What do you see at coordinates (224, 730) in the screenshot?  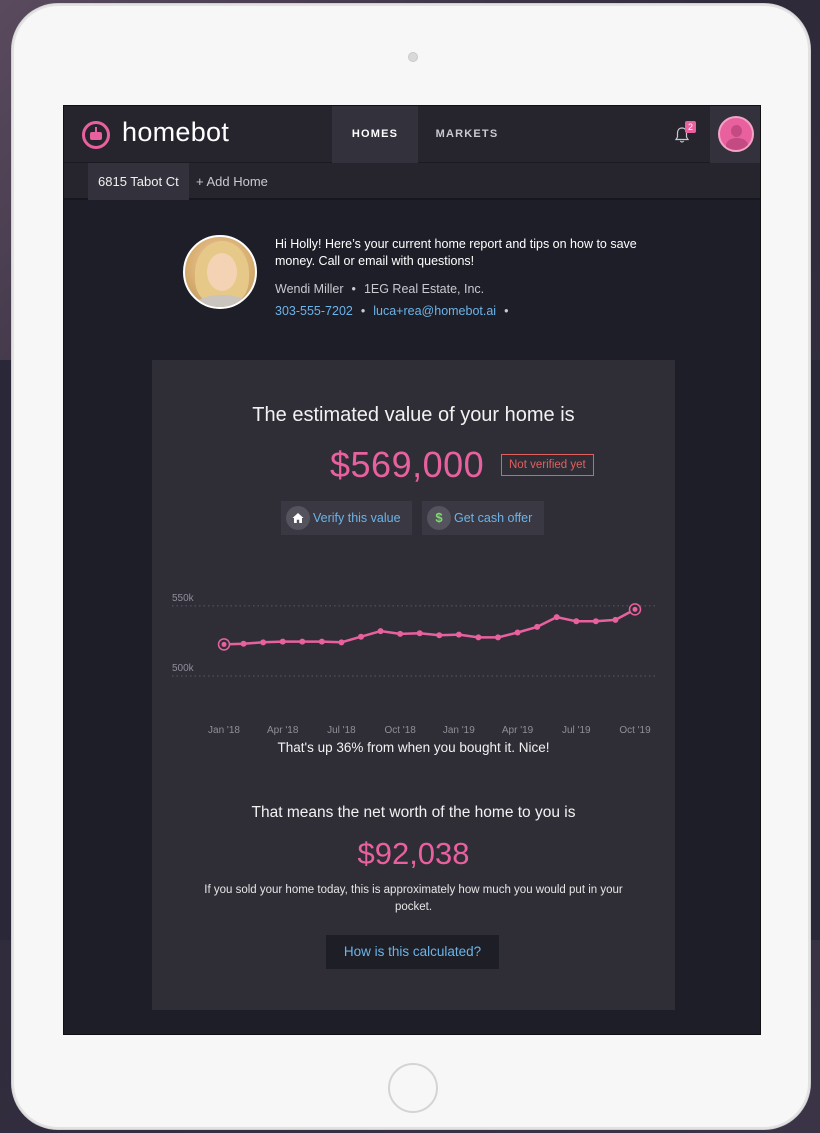 I see `x-tick-label-0: Jan '18` at bounding box center [224, 730].